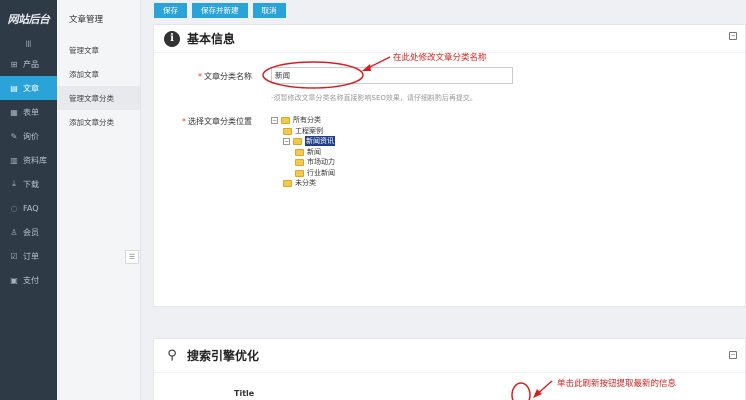 The image size is (746, 400). Describe the element at coordinates (374, 98) in the screenshot. I see `name-hint: -须暂修改文章分类名称直接影响SEO效果，请仔细斟酌后再提交。` at that location.